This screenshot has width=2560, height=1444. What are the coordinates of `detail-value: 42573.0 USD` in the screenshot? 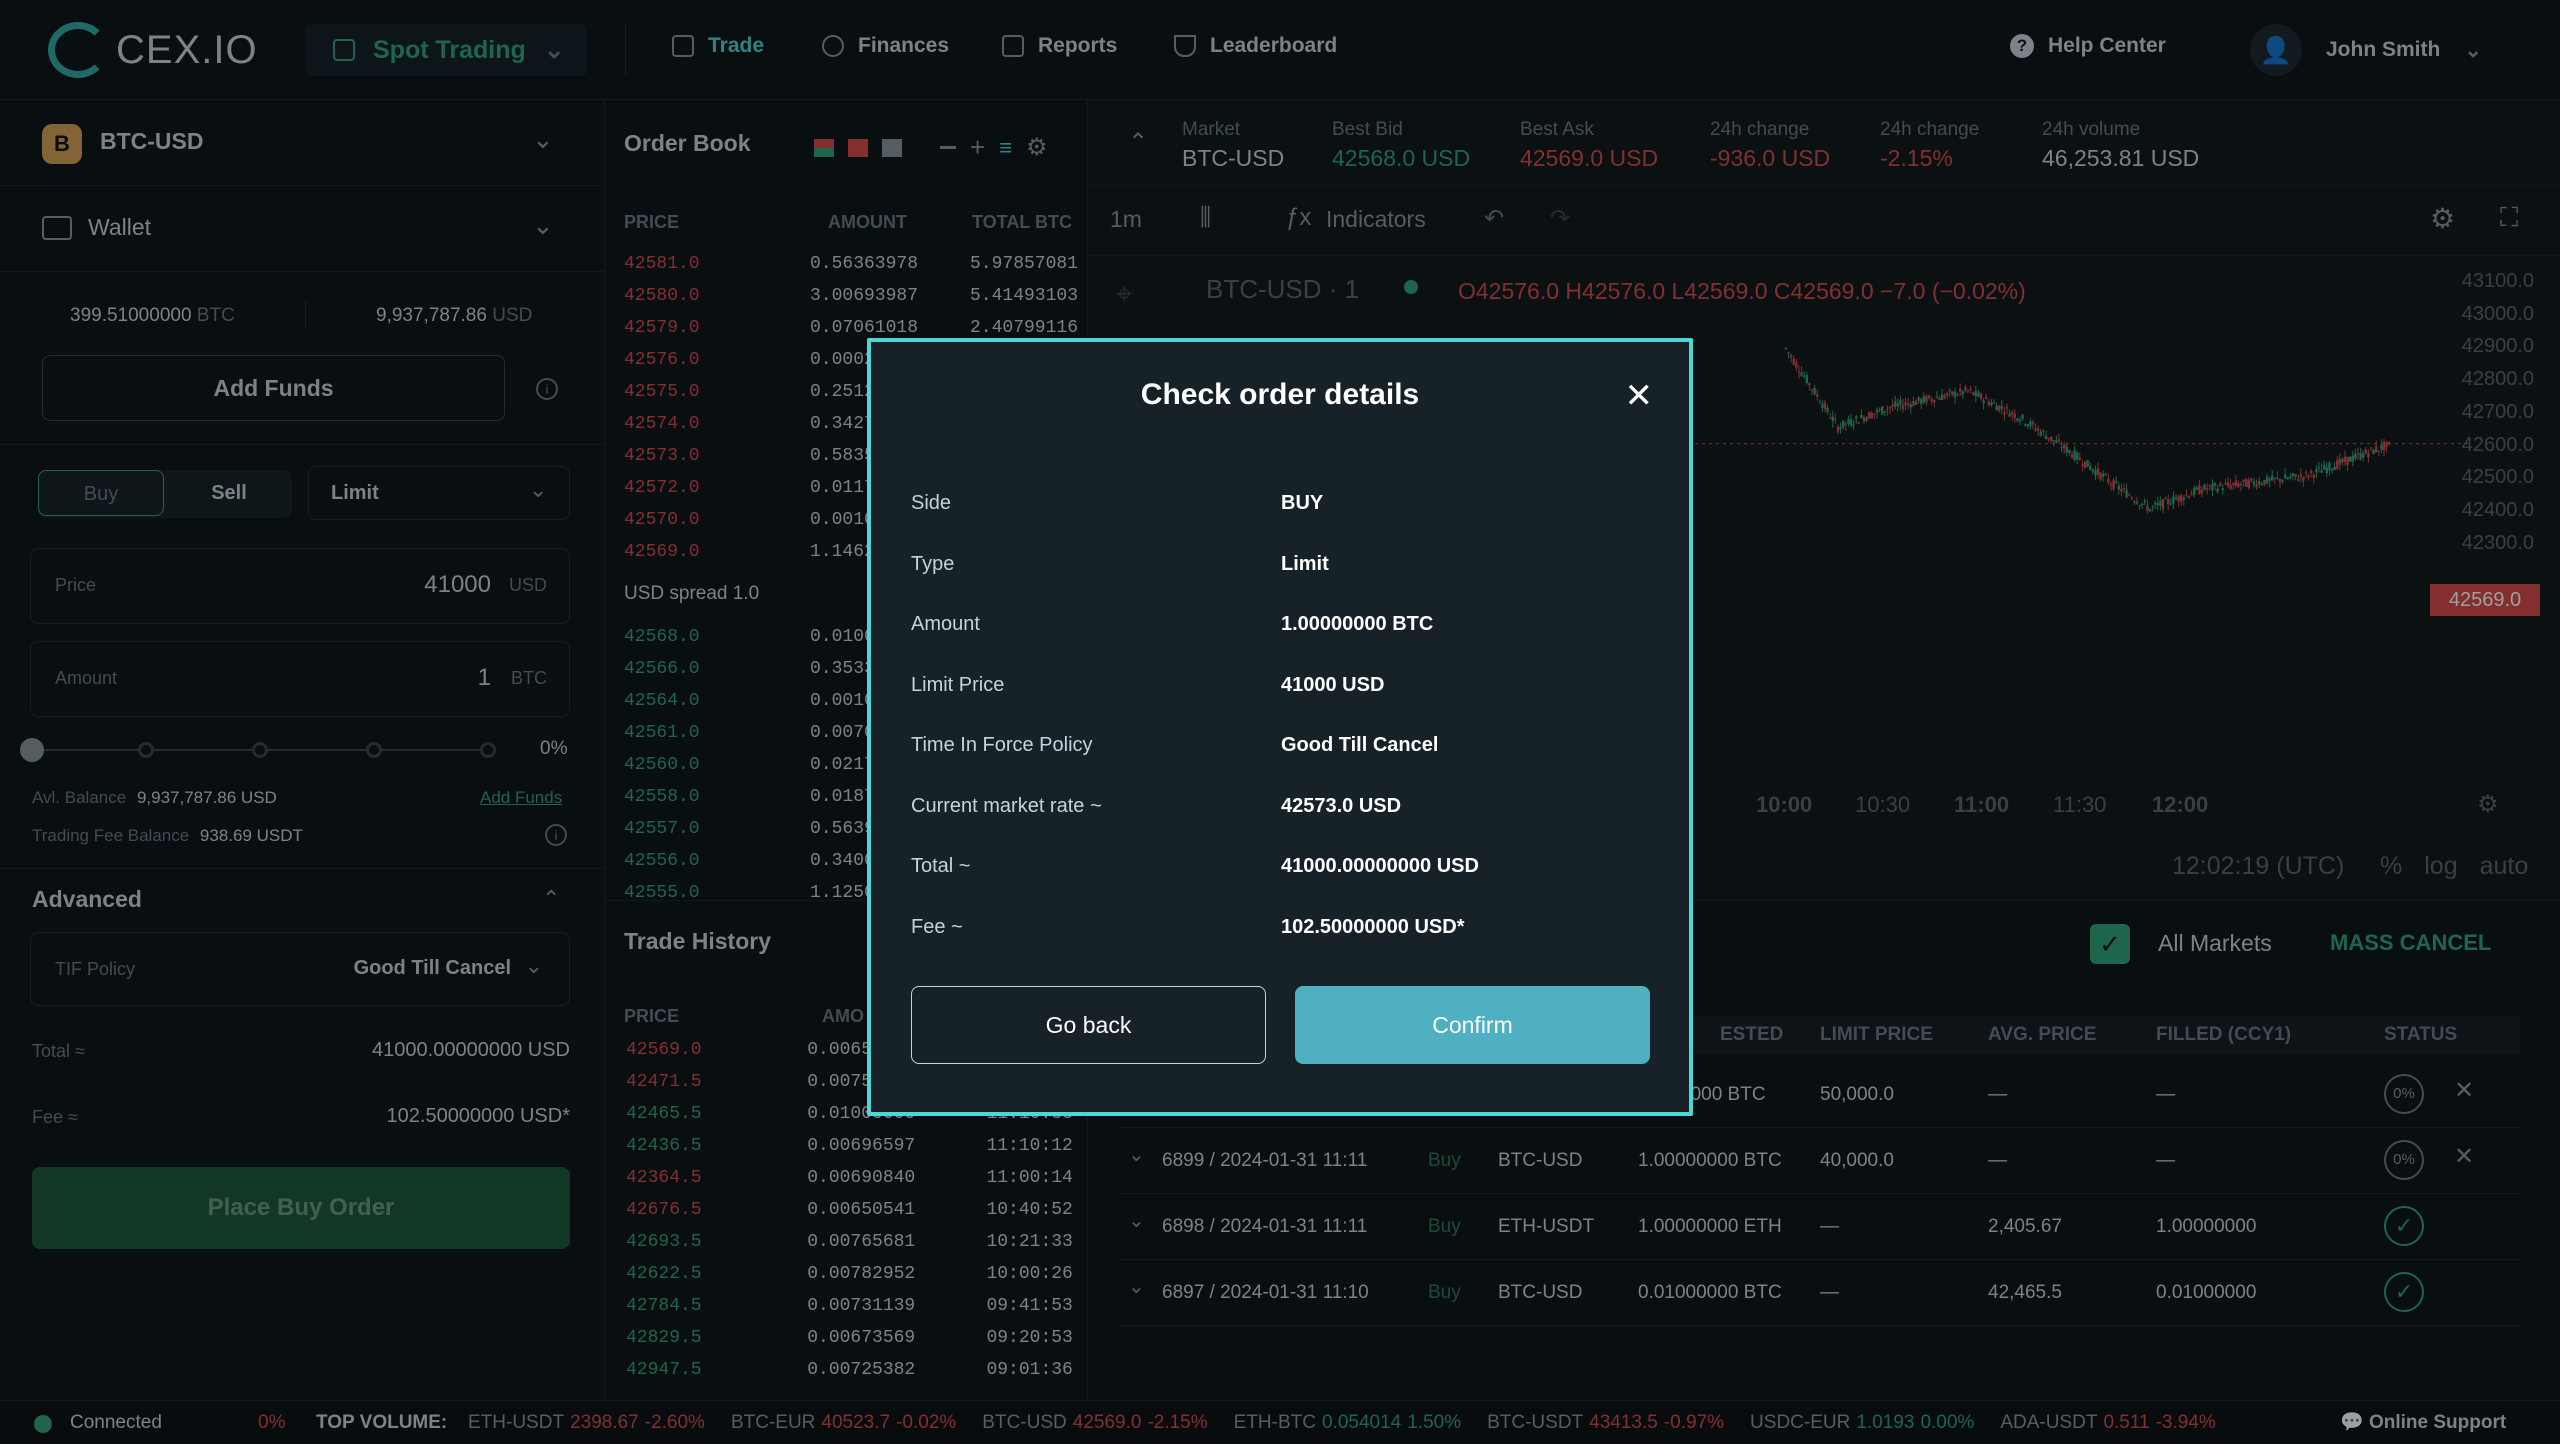 It's located at (1341, 805).